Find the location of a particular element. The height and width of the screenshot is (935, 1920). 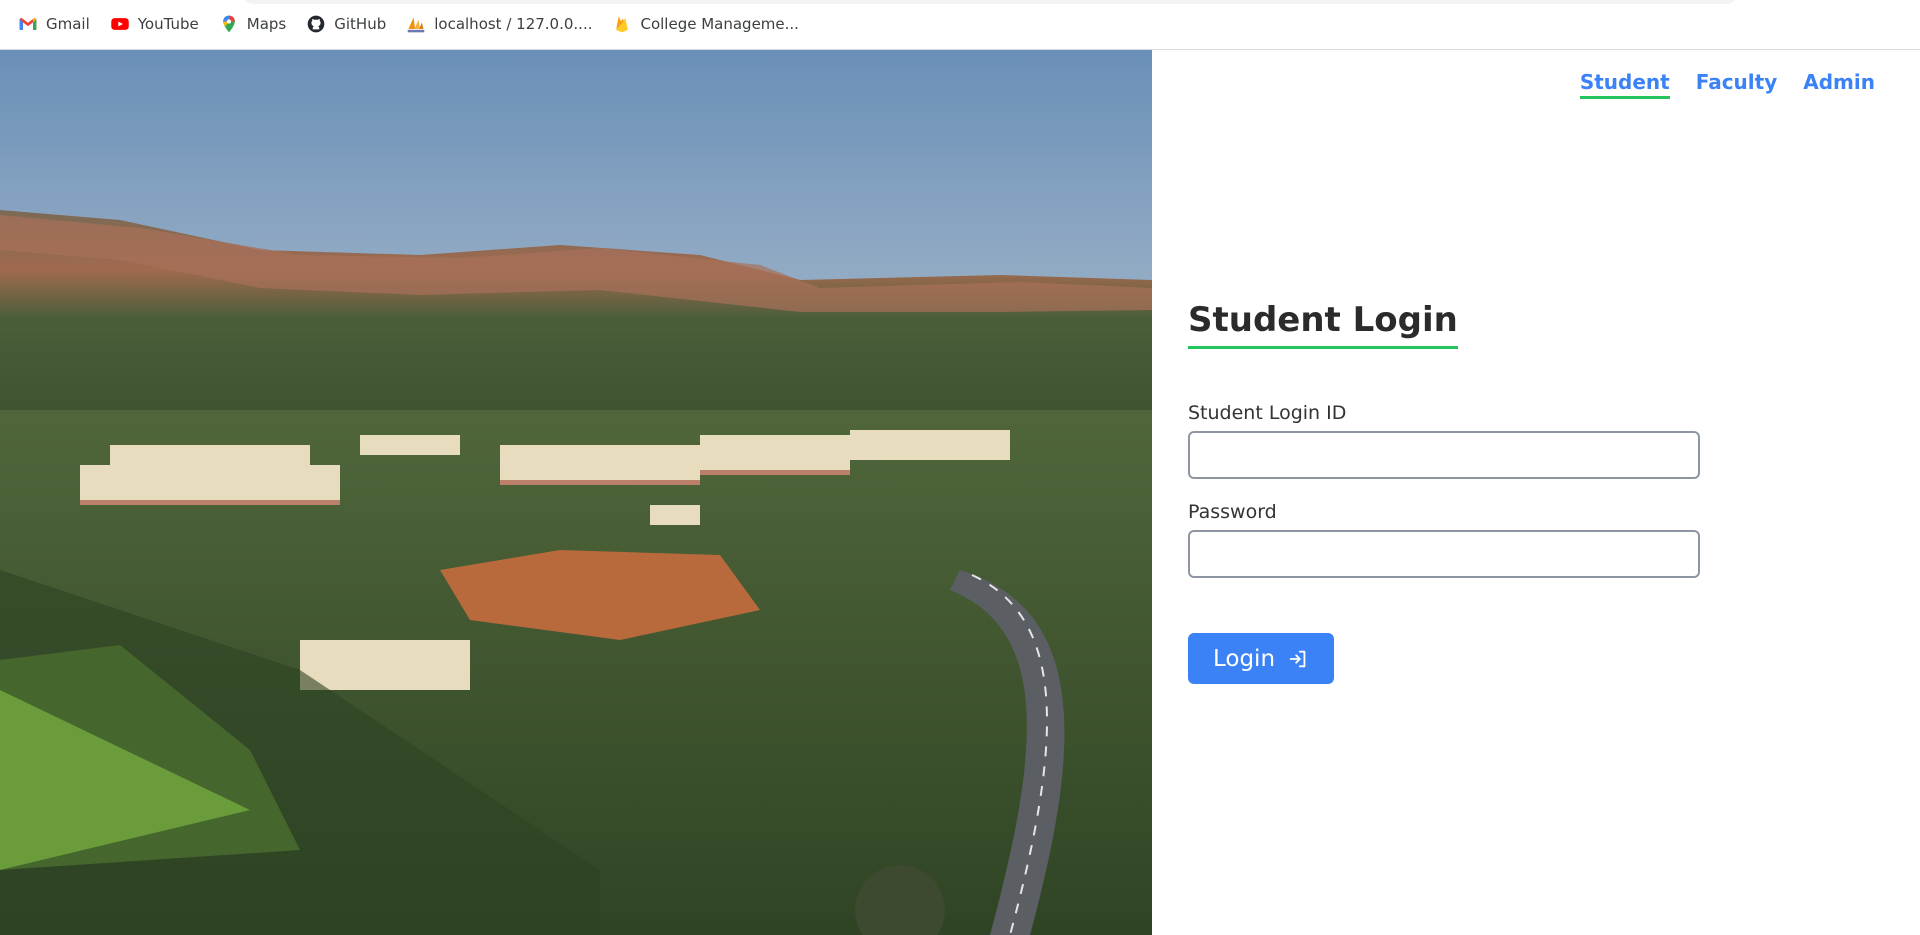

bookmark-github: GitHub is located at coordinates (346, 24).